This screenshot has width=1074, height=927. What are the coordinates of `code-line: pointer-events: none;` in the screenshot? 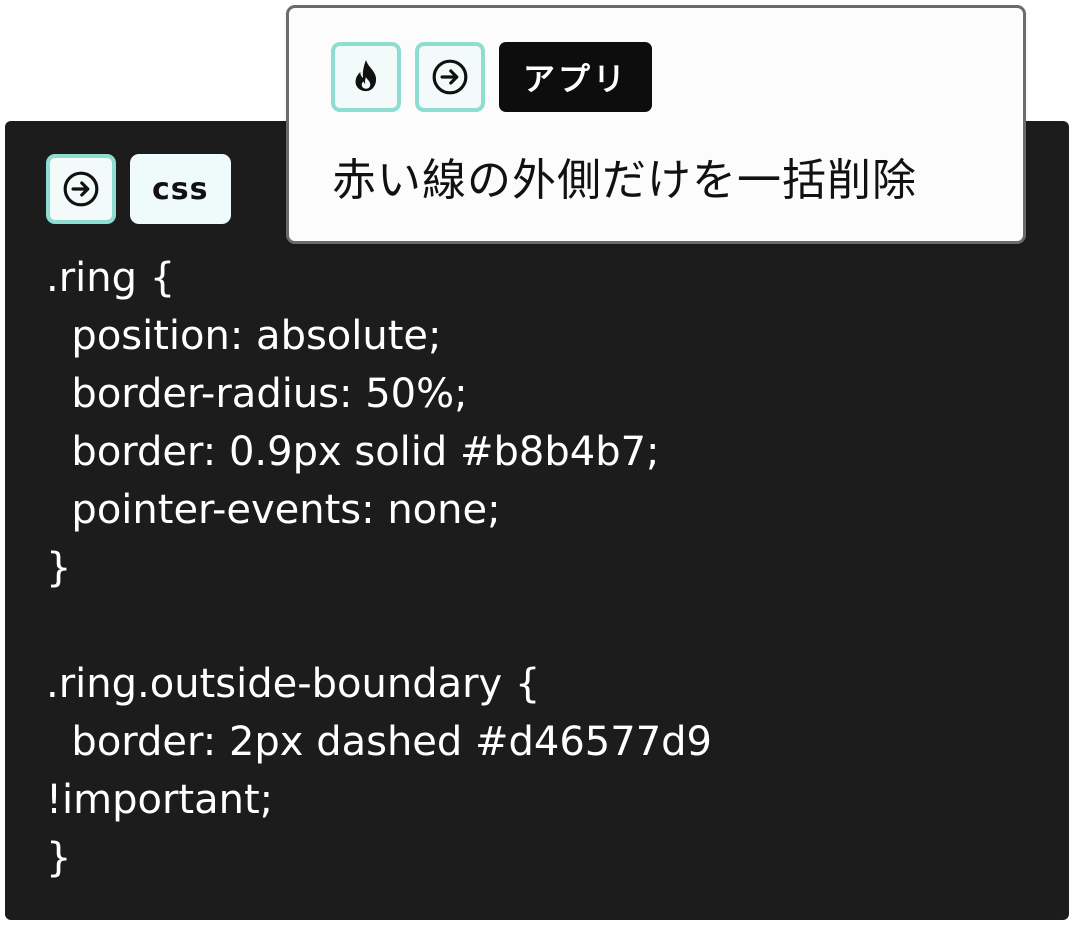 It's located at (273, 510).